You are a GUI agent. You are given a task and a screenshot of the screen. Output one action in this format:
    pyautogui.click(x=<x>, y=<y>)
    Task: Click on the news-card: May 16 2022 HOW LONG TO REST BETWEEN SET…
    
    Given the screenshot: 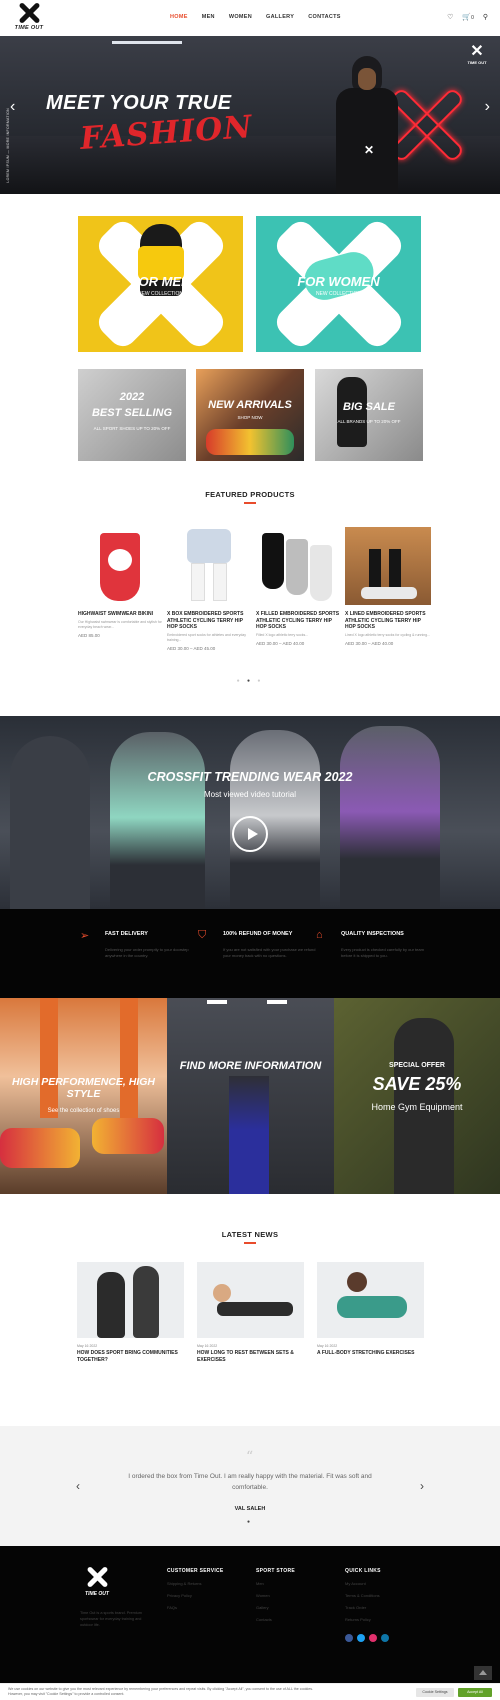 What is the action you would take?
    pyautogui.click(x=250, y=1313)
    